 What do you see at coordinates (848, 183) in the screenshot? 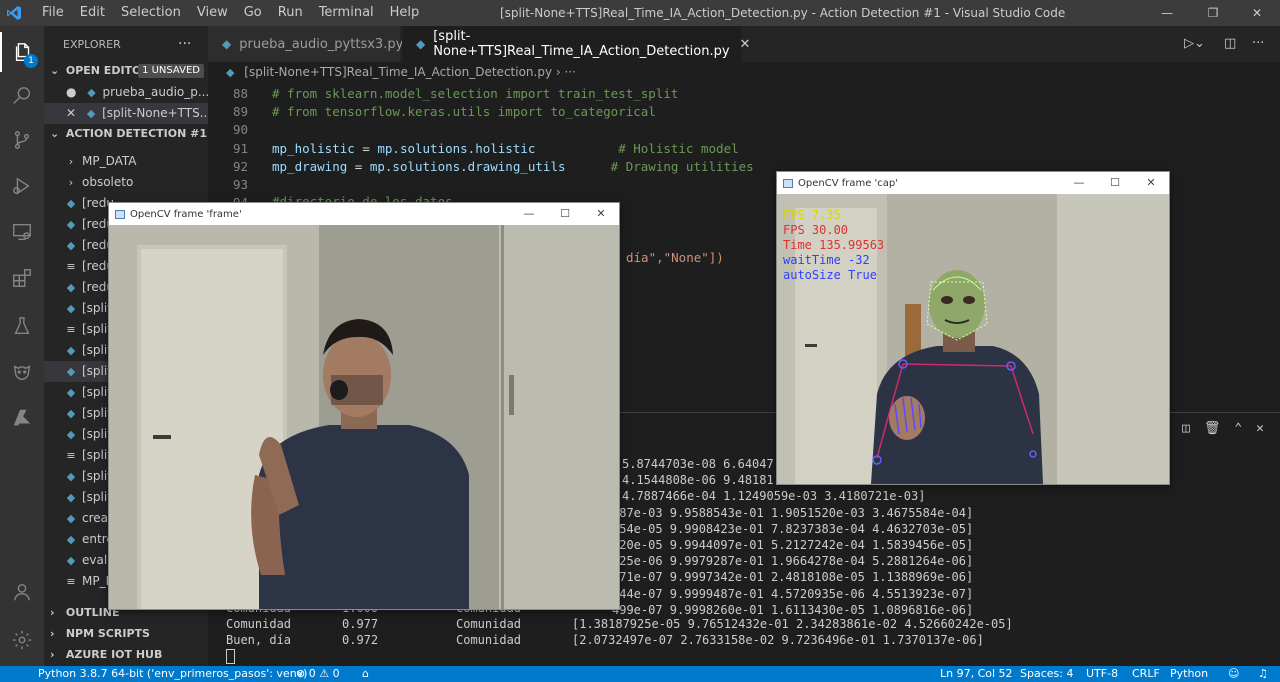
I see `opencv-cap-title: OpenCV frame 'cap'` at bounding box center [848, 183].